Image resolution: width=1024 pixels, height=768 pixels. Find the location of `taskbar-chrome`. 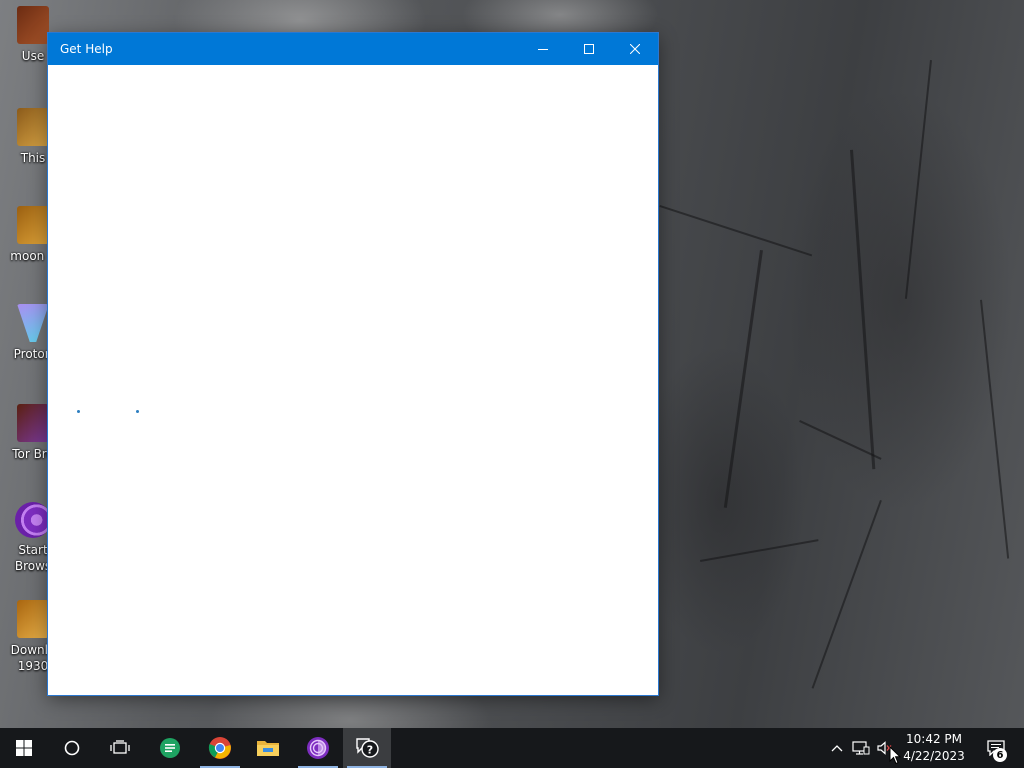

taskbar-chrome is located at coordinates (220, 748).